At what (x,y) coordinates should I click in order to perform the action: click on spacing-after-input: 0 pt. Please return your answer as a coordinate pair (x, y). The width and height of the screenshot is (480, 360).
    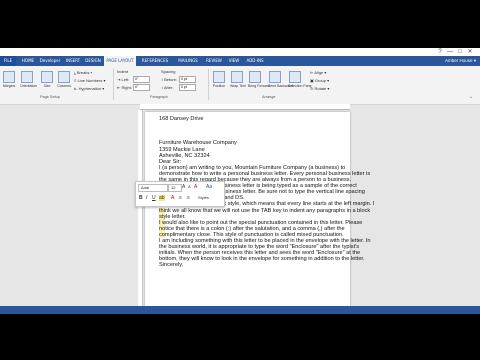
    Looking at the image, I should click on (187, 87).